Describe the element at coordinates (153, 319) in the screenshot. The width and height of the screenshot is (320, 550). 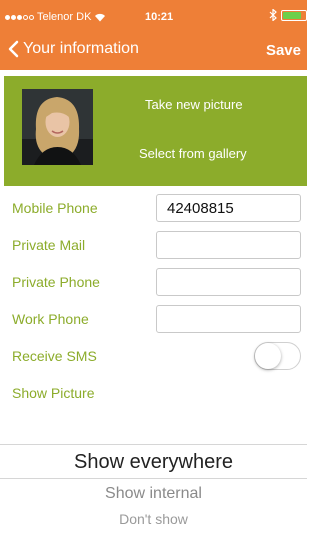
I see `work-phone-row: Work Phone` at that location.